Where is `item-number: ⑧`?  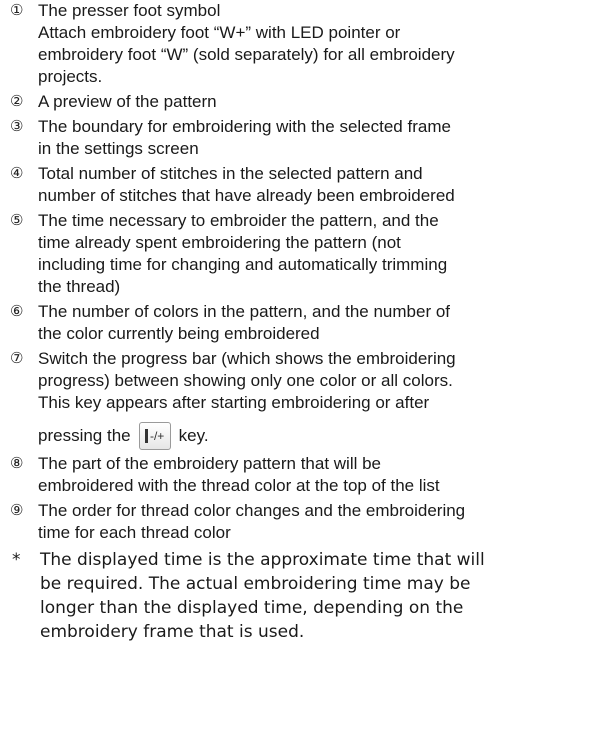 item-number: ⑧ is located at coordinates (17, 463).